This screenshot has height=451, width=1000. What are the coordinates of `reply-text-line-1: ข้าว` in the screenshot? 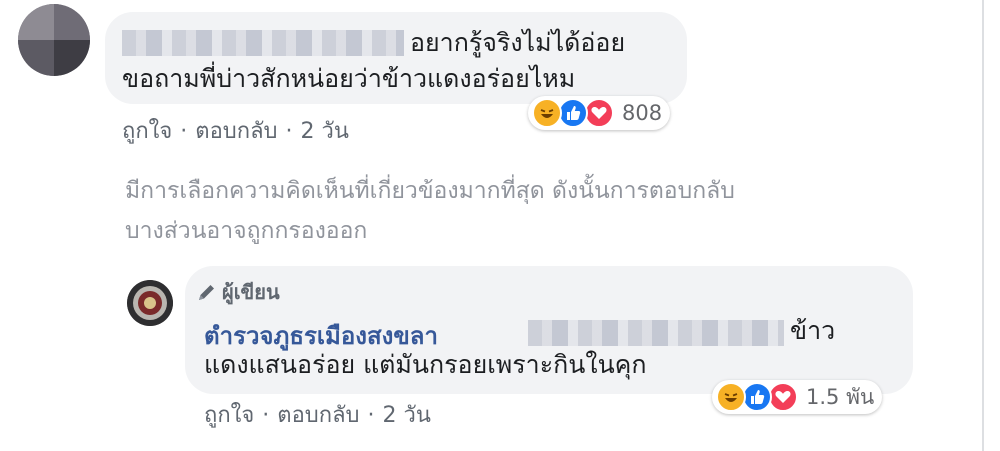 It's located at (813, 330).